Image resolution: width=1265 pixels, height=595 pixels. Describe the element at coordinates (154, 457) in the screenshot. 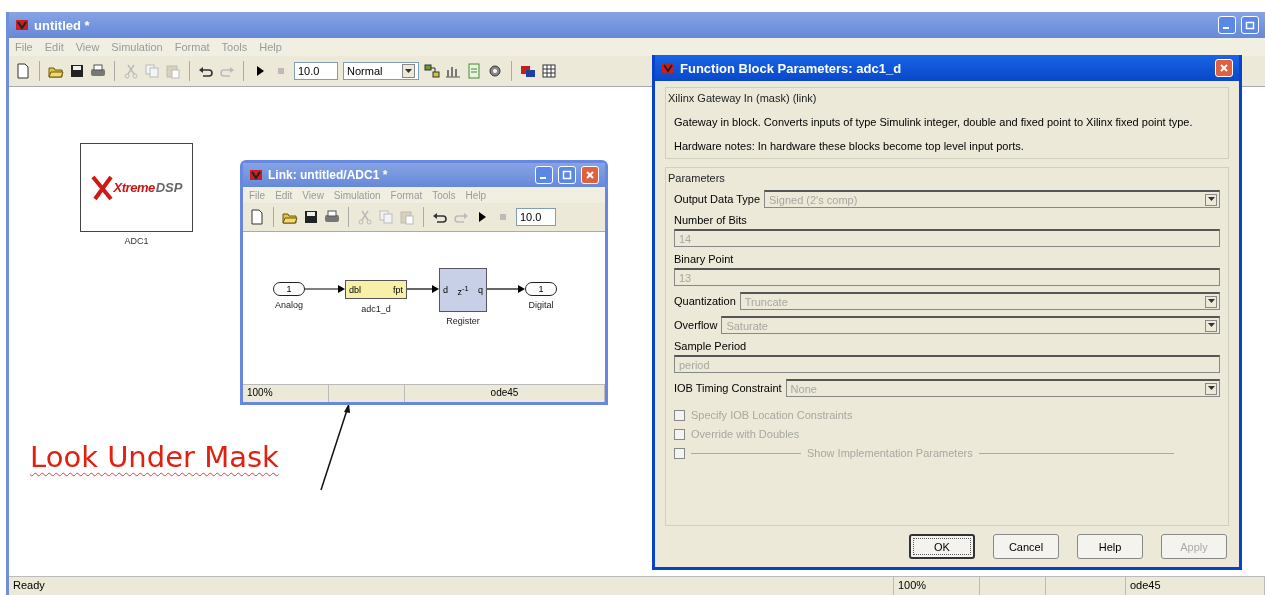

I see `annotation-text: Look Under Mask` at that location.